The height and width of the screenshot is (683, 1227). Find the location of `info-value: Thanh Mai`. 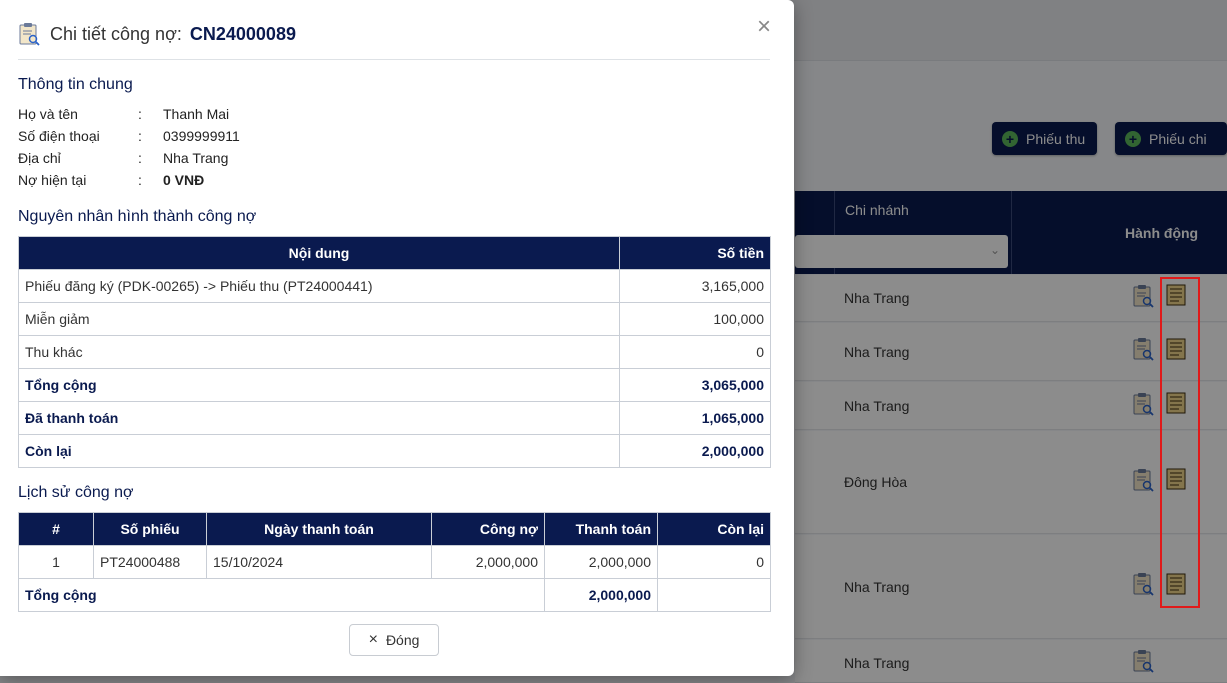

info-value: Thanh Mai is located at coordinates (196, 114).